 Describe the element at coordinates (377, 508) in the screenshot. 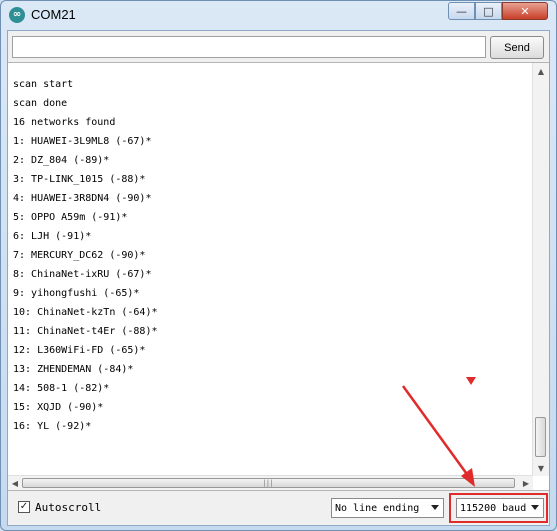

I see `line-ending-value: No line ending` at that location.